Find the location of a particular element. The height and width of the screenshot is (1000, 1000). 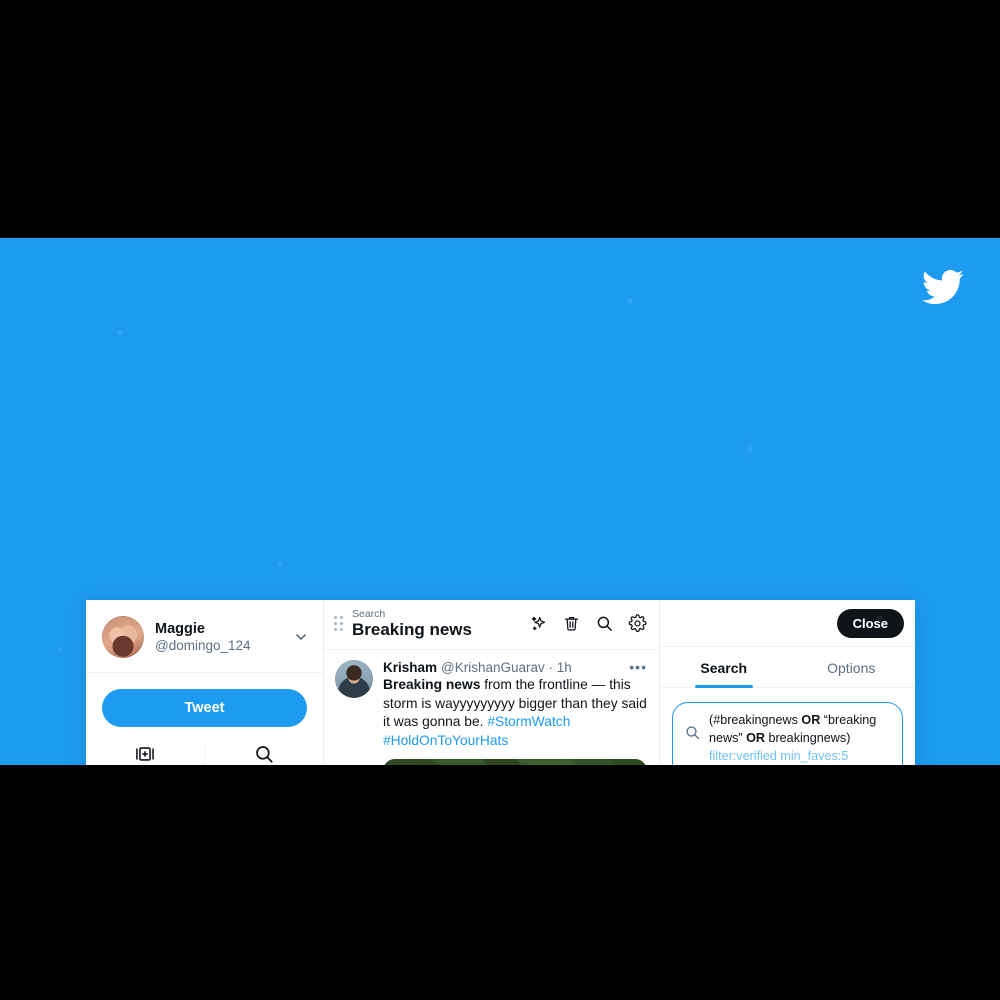

add-column-icon is located at coordinates (145, 754).